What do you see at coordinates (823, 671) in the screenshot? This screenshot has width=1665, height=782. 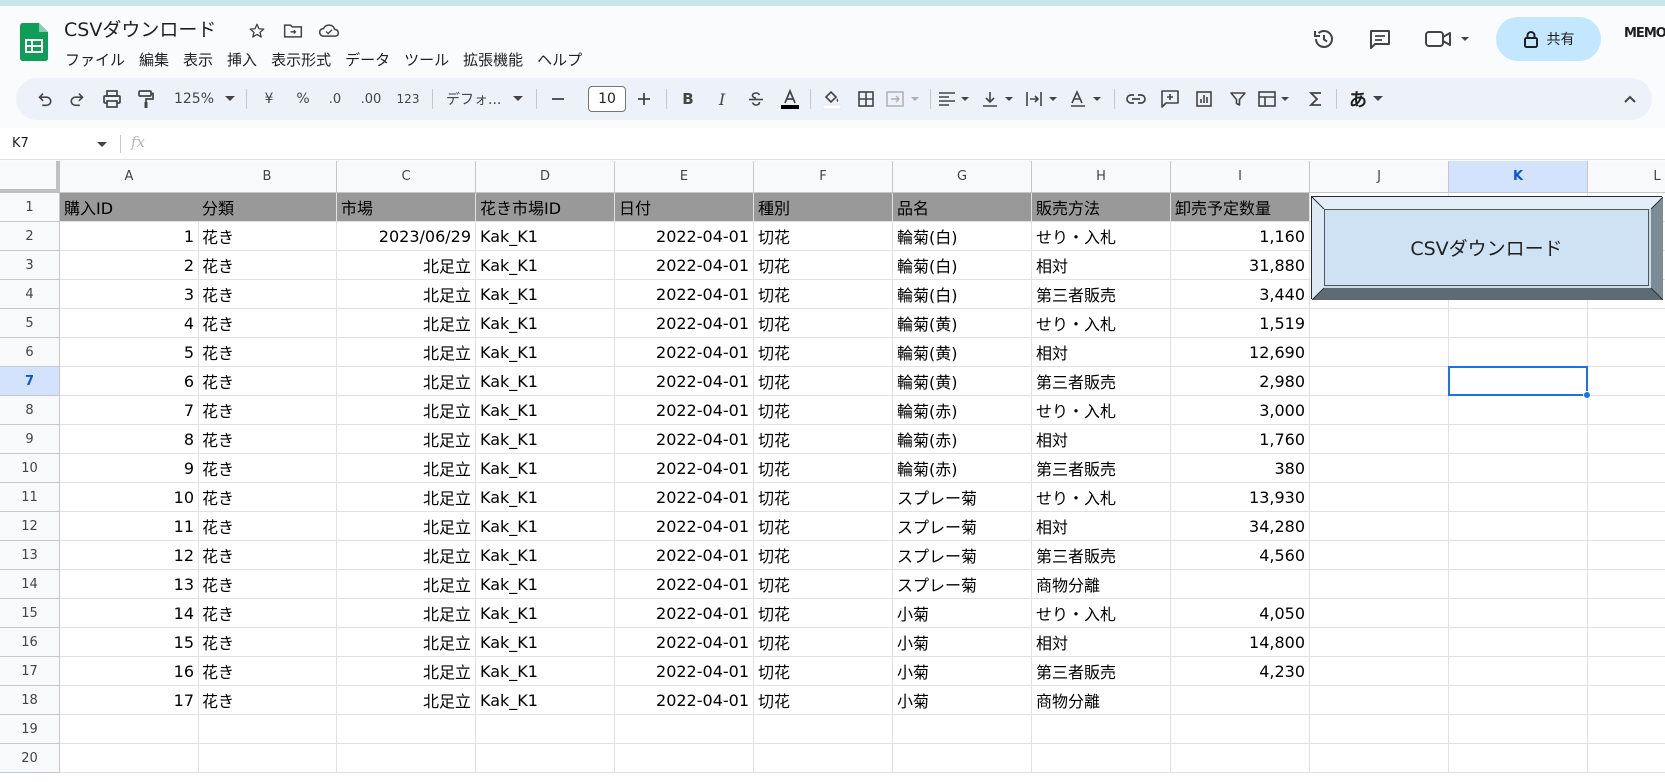 I see `cell-f17: 切花` at bounding box center [823, 671].